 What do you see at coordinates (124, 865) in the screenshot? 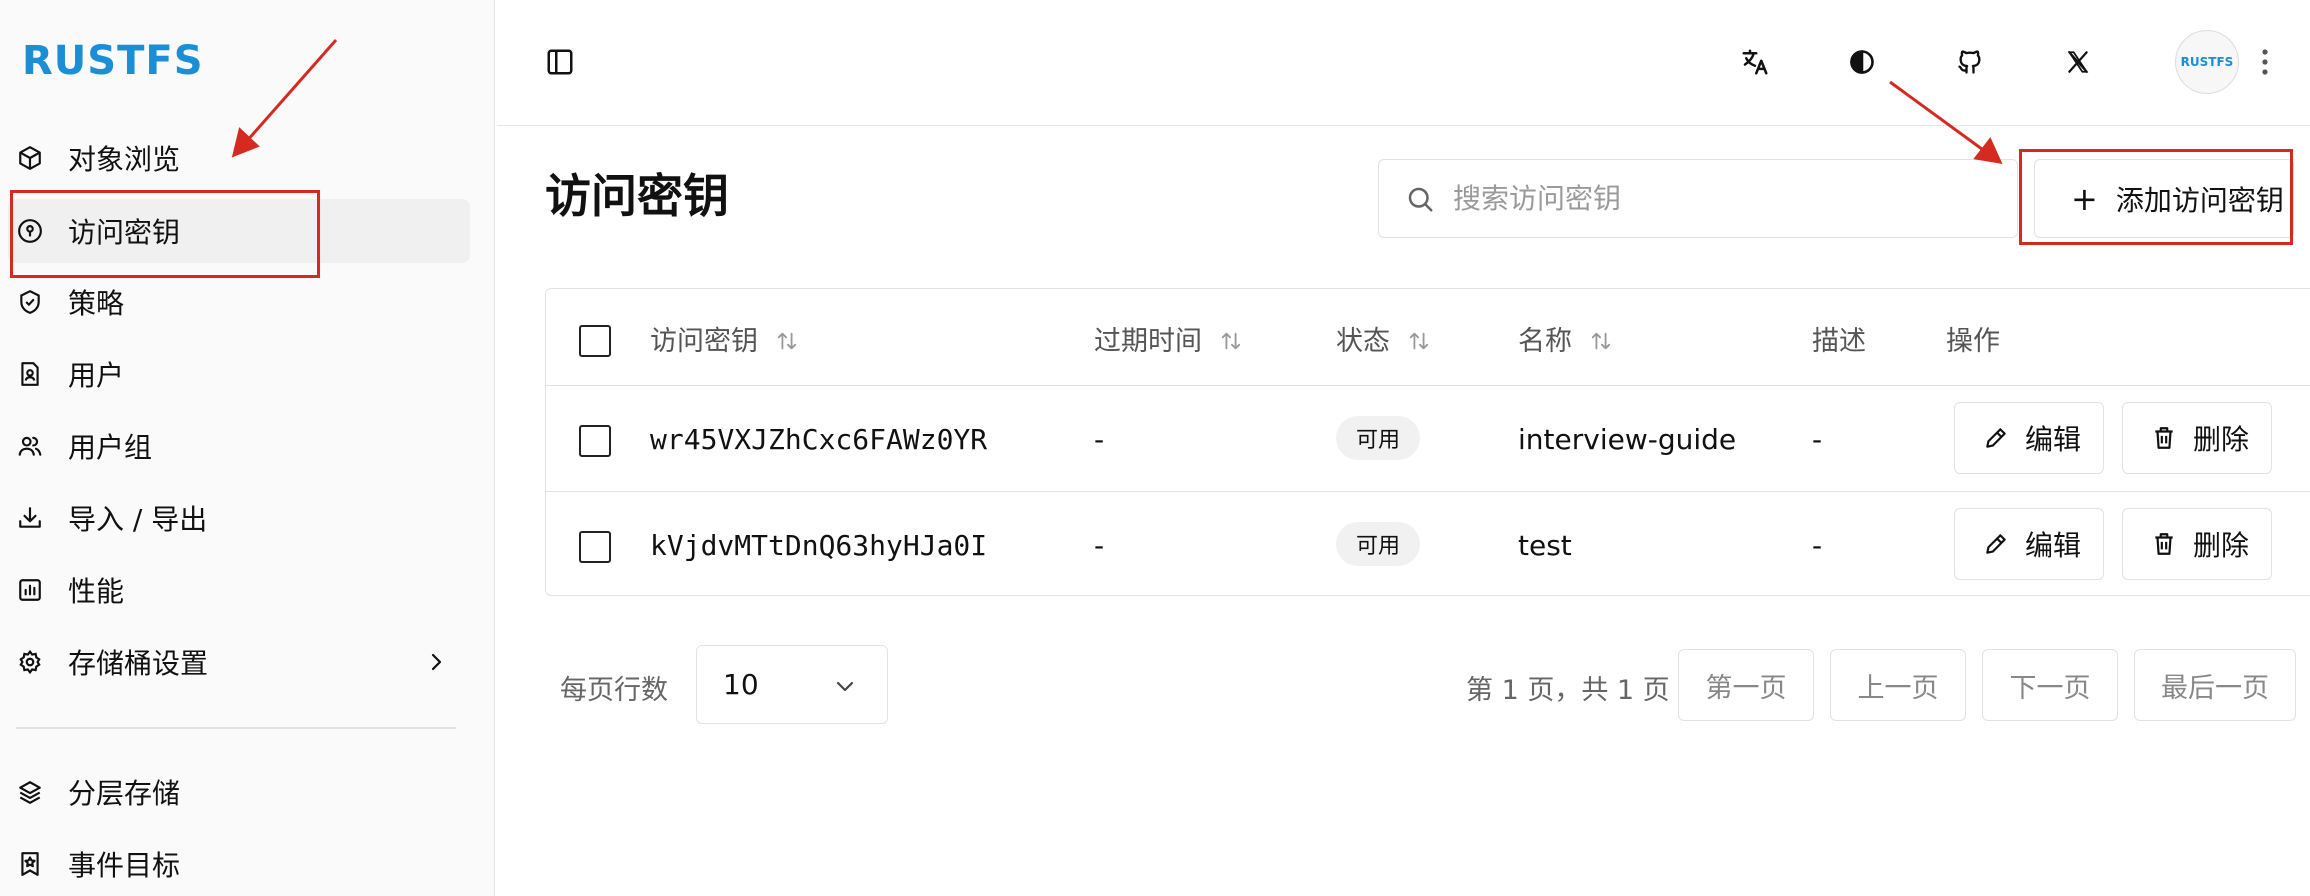
I see `sidebar-item-label: 事件目标` at bounding box center [124, 865].